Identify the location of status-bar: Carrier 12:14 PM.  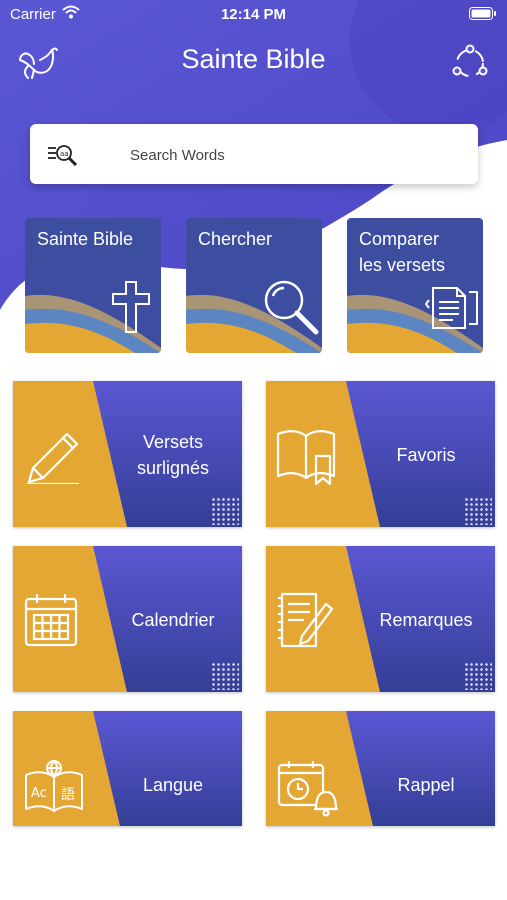
(253, 14).